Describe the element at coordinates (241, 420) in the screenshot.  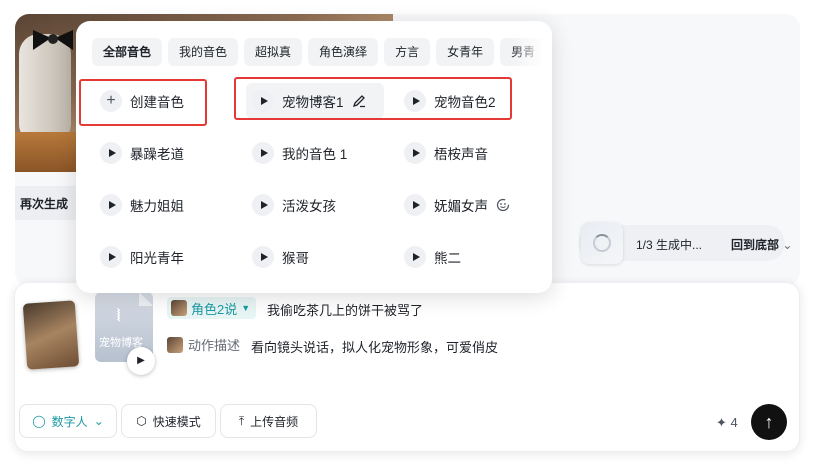
I see `upload-icon: ⤒` at that location.